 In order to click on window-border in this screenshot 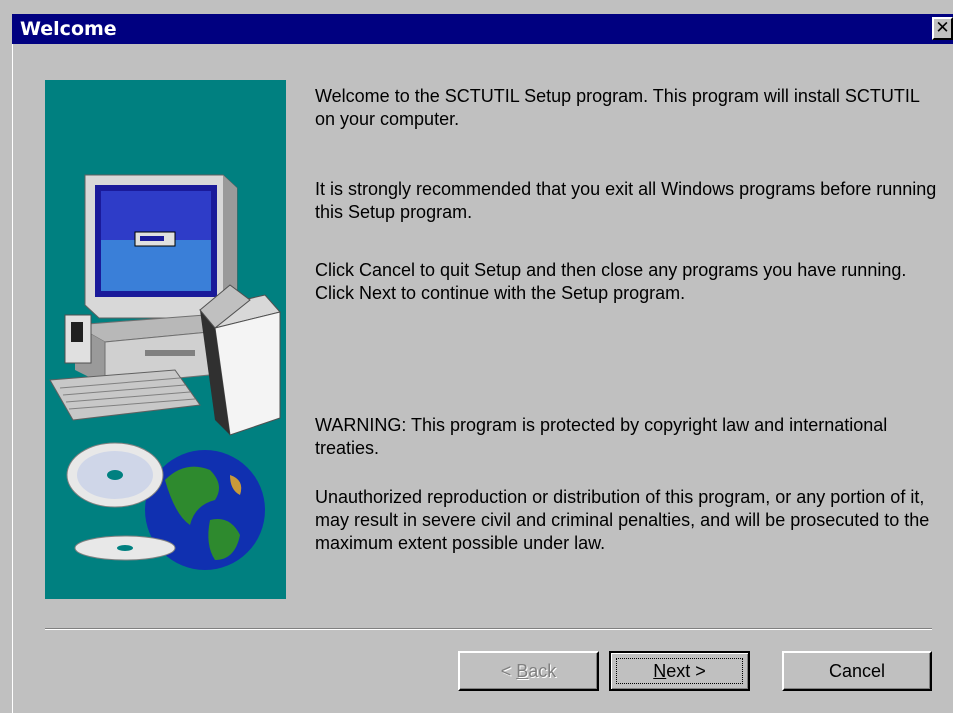, I will do `click(12, 378)`.